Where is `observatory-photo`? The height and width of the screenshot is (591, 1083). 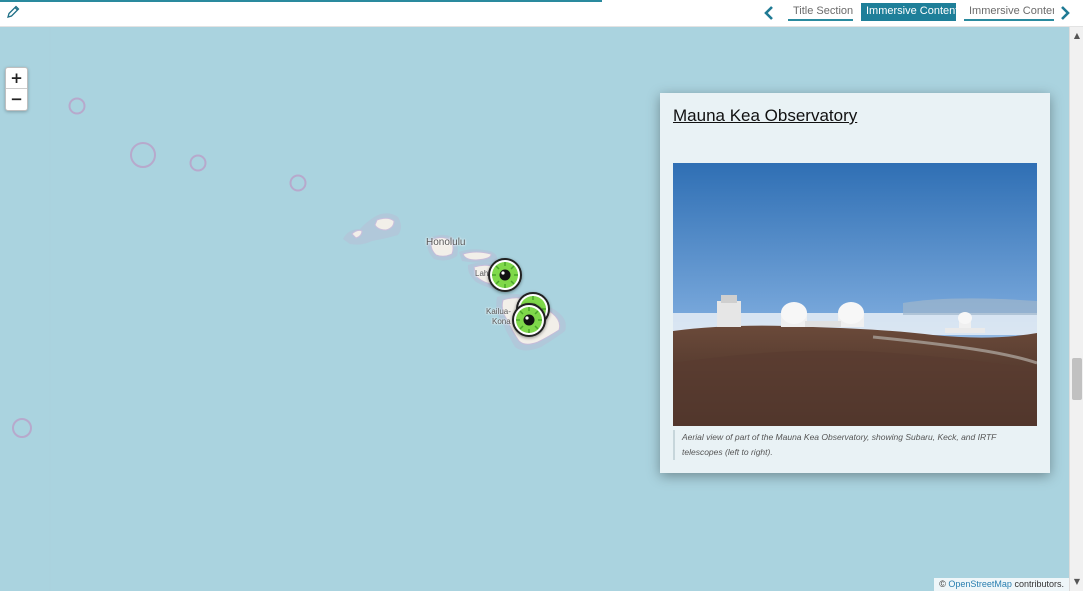
observatory-photo is located at coordinates (855, 294).